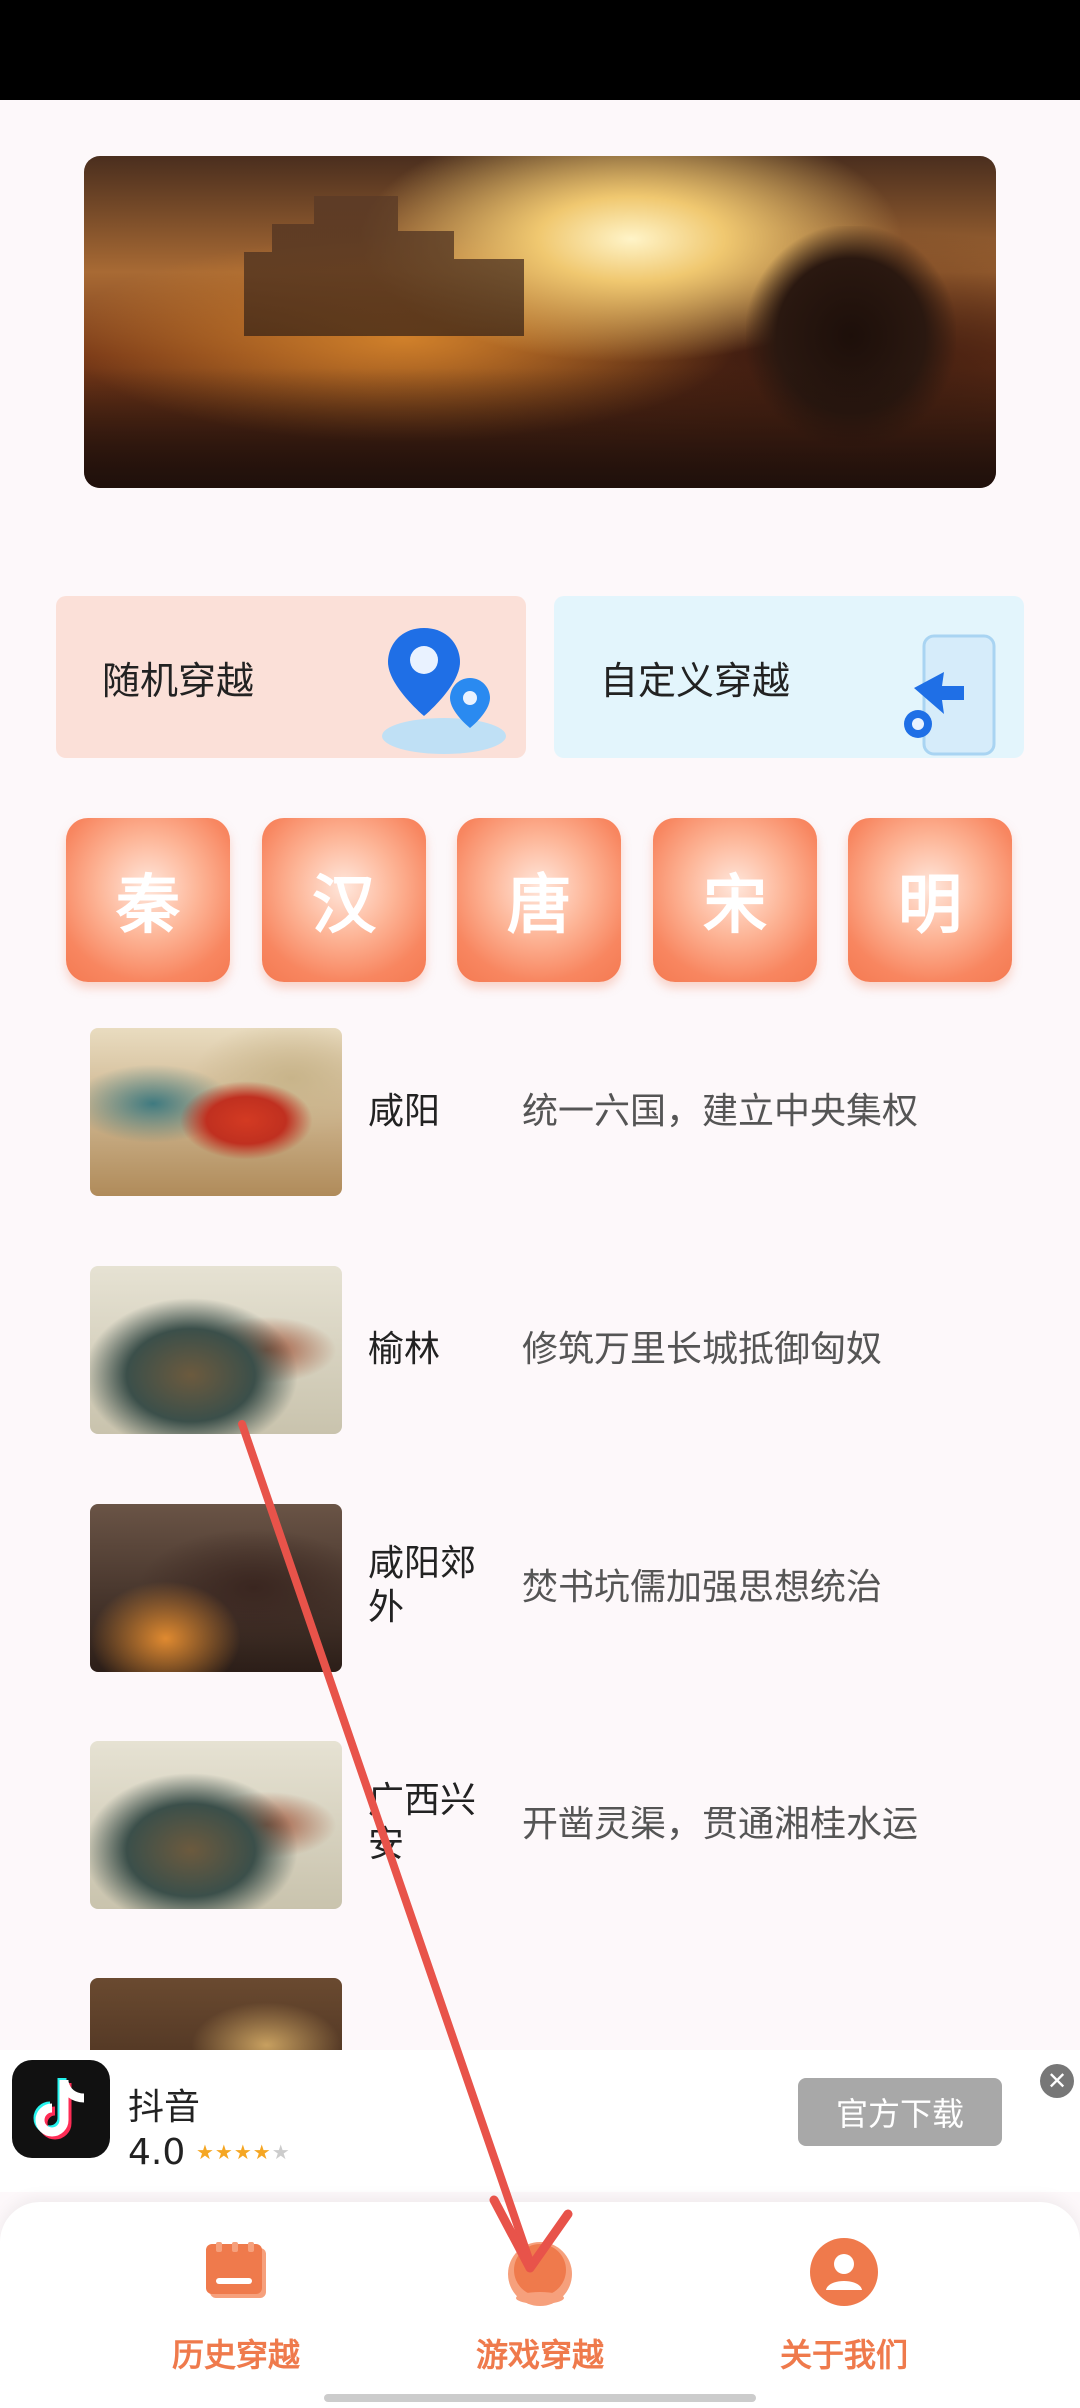 The width and height of the screenshot is (1080, 2408). I want to click on place-name: 咸阳郊外, so click(422, 1585).